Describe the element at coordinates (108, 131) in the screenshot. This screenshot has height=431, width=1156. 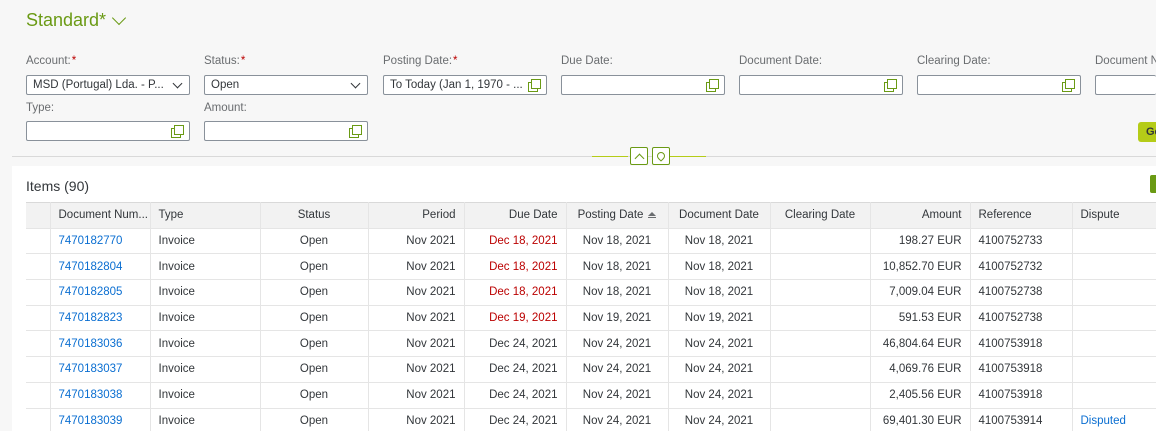
I see `type-field` at that location.